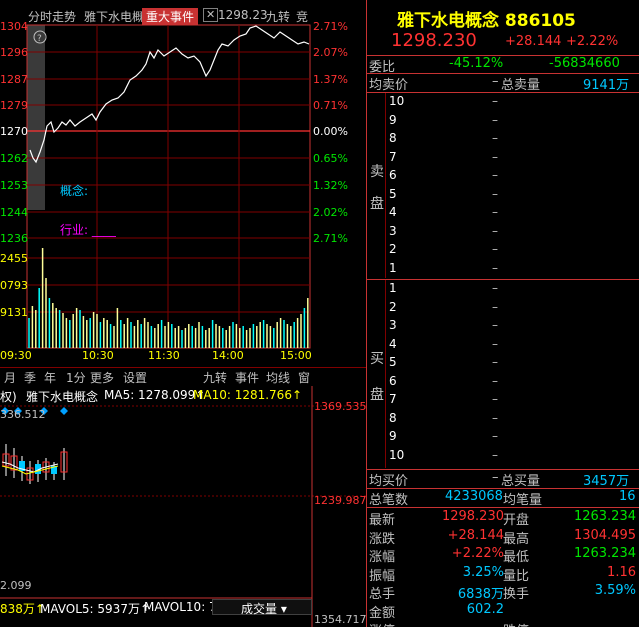  What do you see at coordinates (393, 343) in the screenshot?
I see `book-level: 4` at bounding box center [393, 343].